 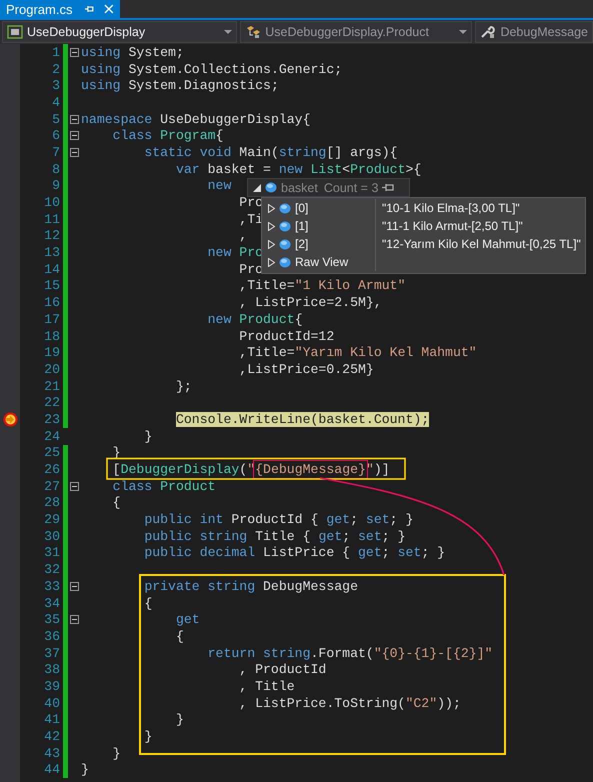 I want to click on code-line: namespace UseDebuggerDisplay{, so click(x=196, y=119).